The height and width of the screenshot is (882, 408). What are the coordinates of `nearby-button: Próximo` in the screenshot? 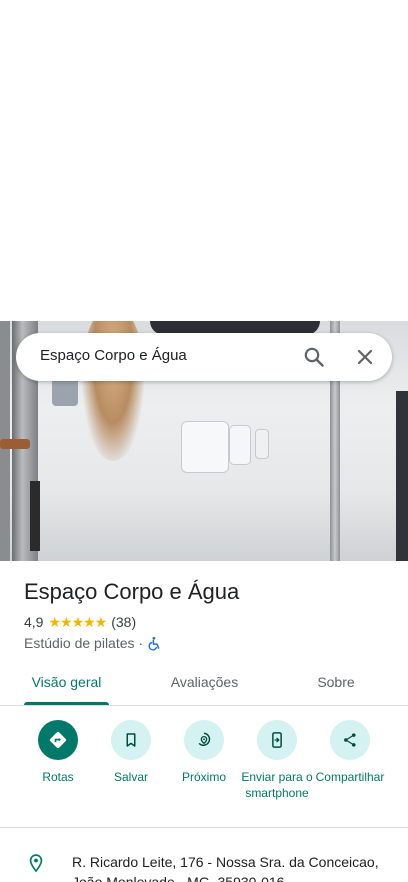 It's located at (204, 751).